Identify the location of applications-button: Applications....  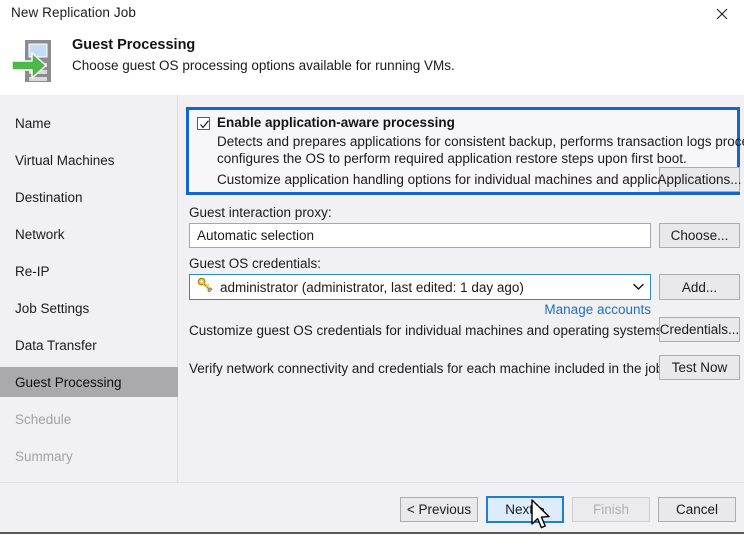
(699, 179).